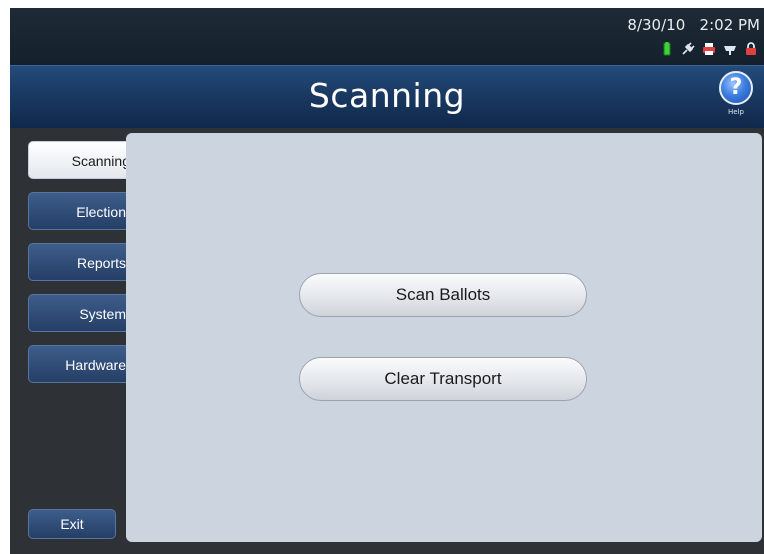 This screenshot has height=554, width=764. What do you see at coordinates (730, 50) in the screenshot?
I see `network-icon` at bounding box center [730, 50].